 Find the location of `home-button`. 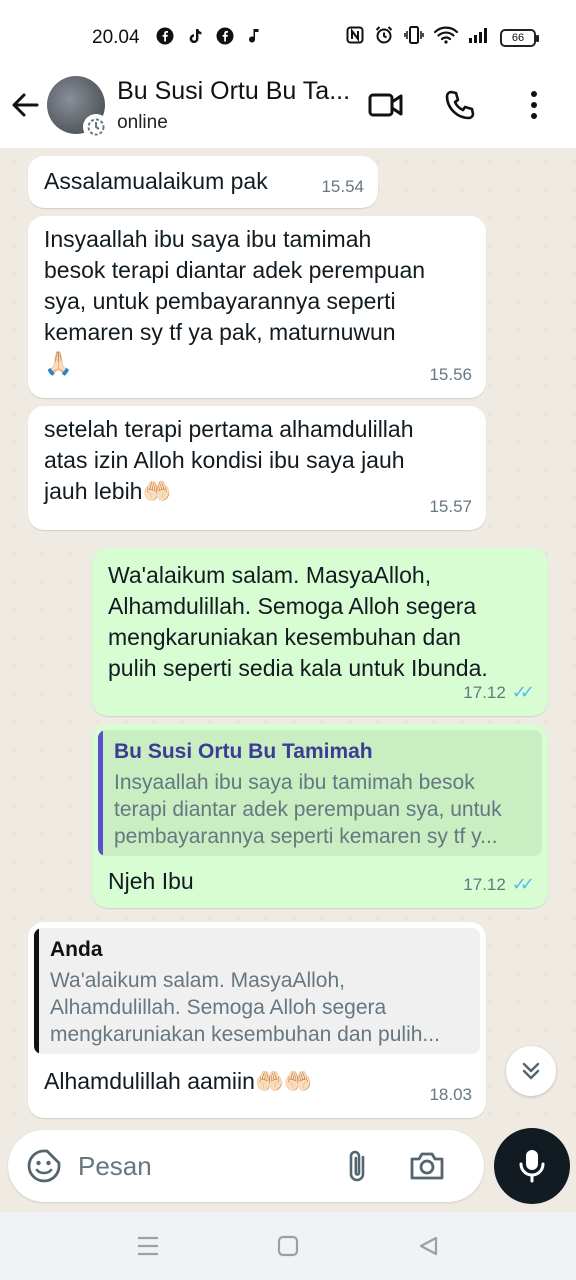

home-button is located at coordinates (288, 1246).